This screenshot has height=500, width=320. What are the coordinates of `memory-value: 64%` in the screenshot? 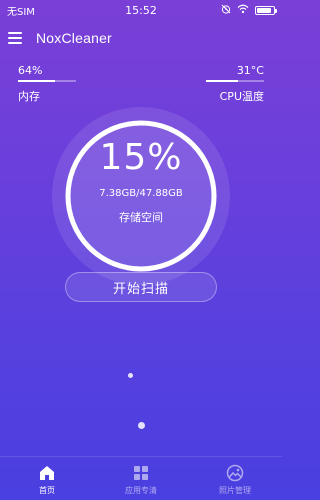 It's located at (30, 70).